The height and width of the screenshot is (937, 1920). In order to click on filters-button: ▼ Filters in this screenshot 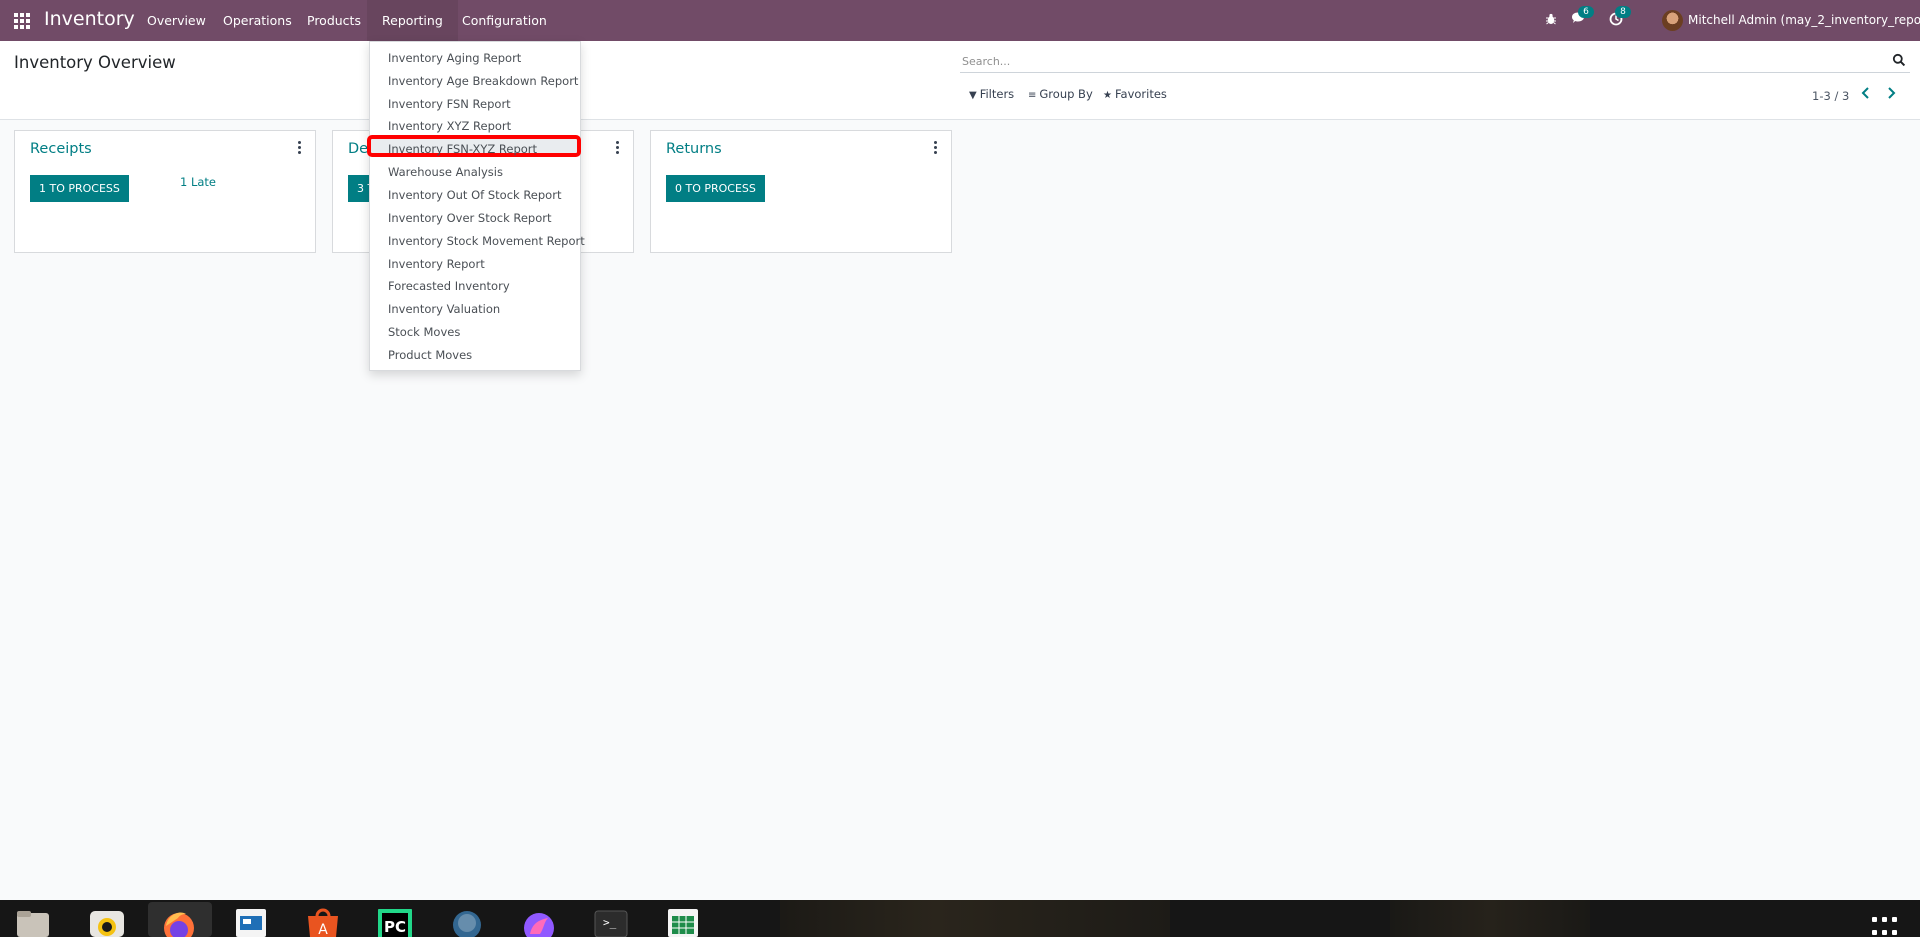, I will do `click(991, 94)`.